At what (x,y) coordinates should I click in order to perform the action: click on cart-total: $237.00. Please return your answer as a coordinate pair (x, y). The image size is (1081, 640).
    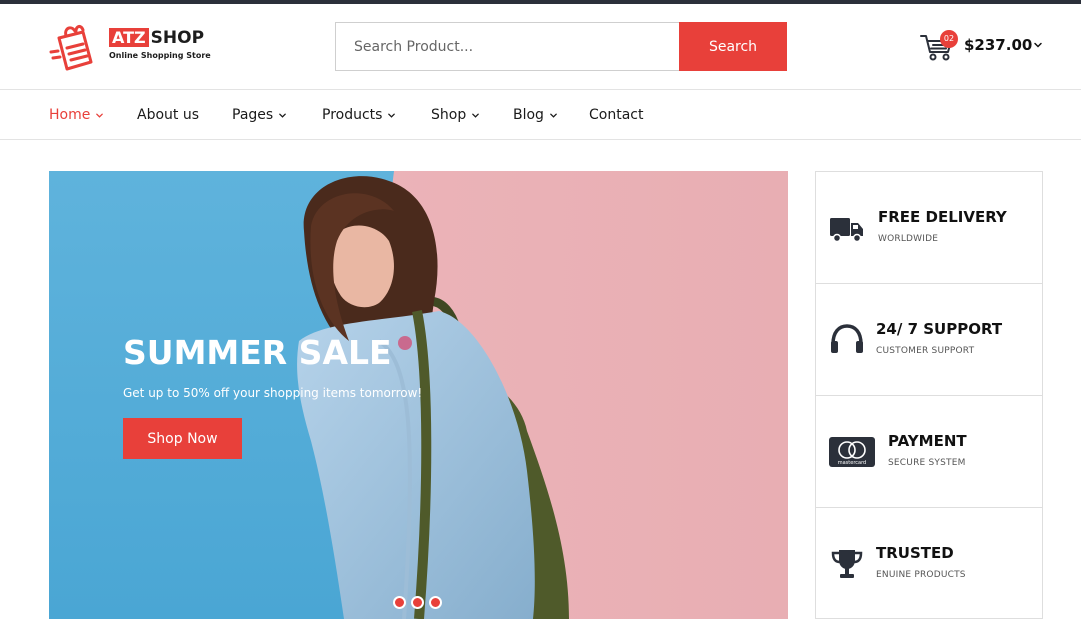
    Looking at the image, I should click on (998, 45).